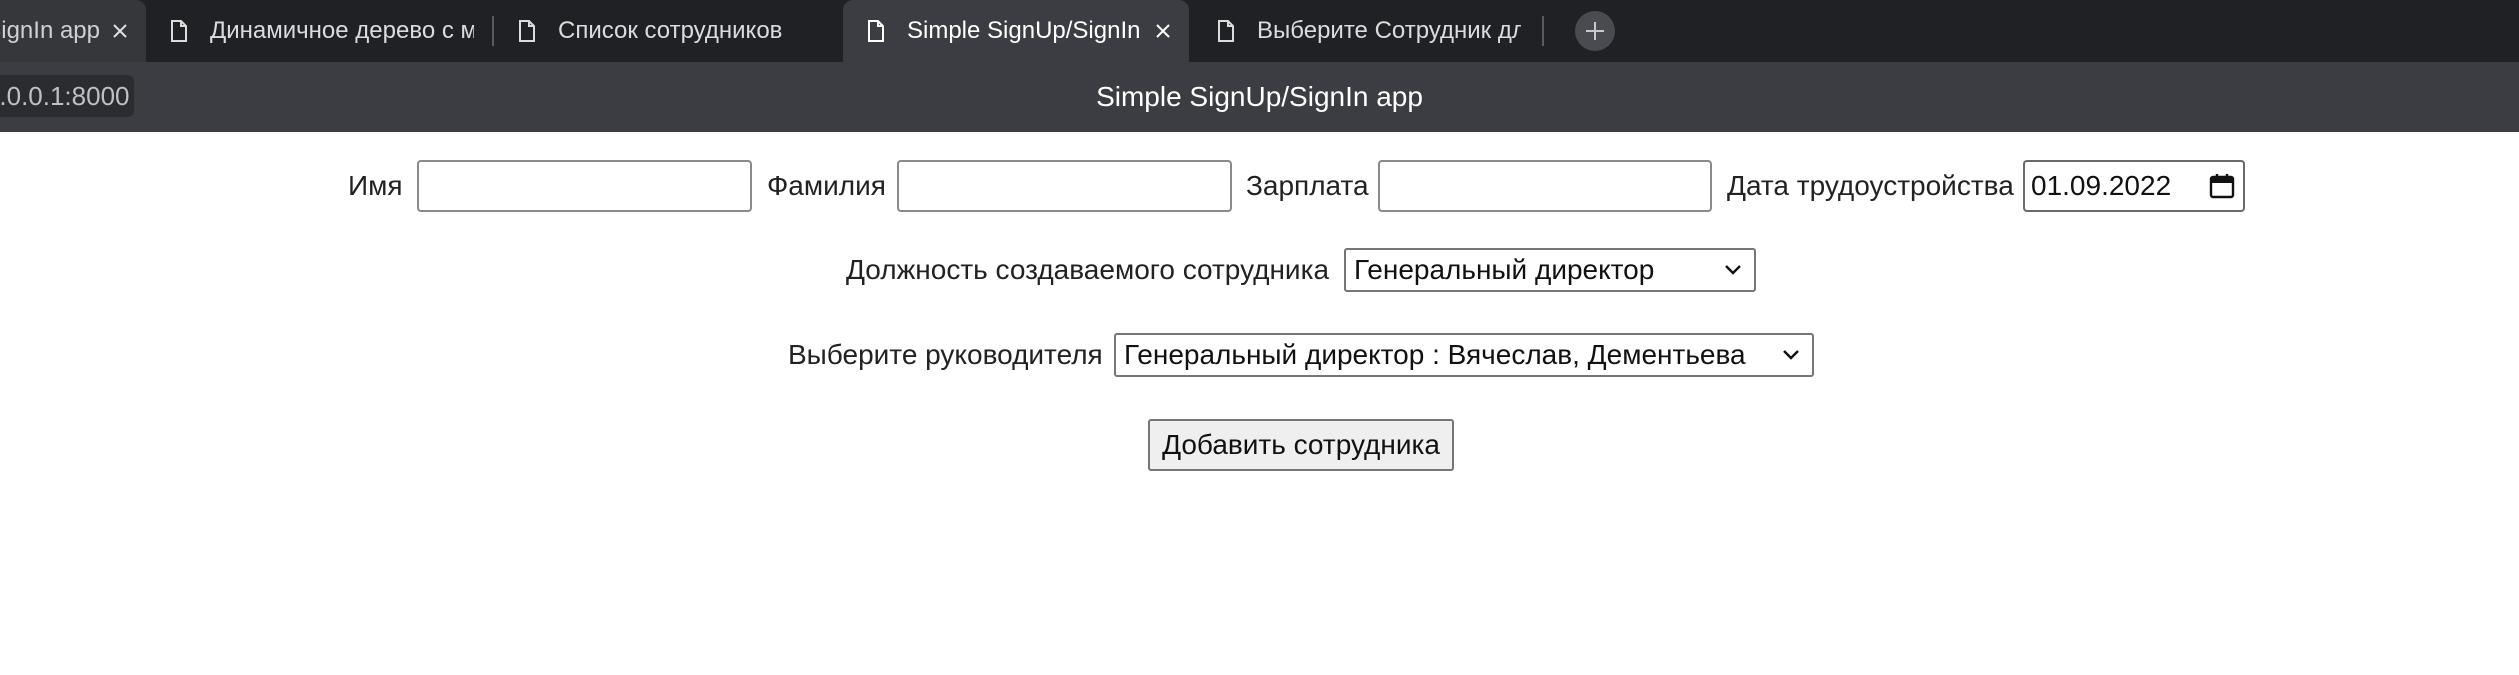 Image resolution: width=2519 pixels, height=675 pixels. Describe the element at coordinates (2101, 185) in the screenshot. I see `hire-date-value: 01.09.2022` at that location.